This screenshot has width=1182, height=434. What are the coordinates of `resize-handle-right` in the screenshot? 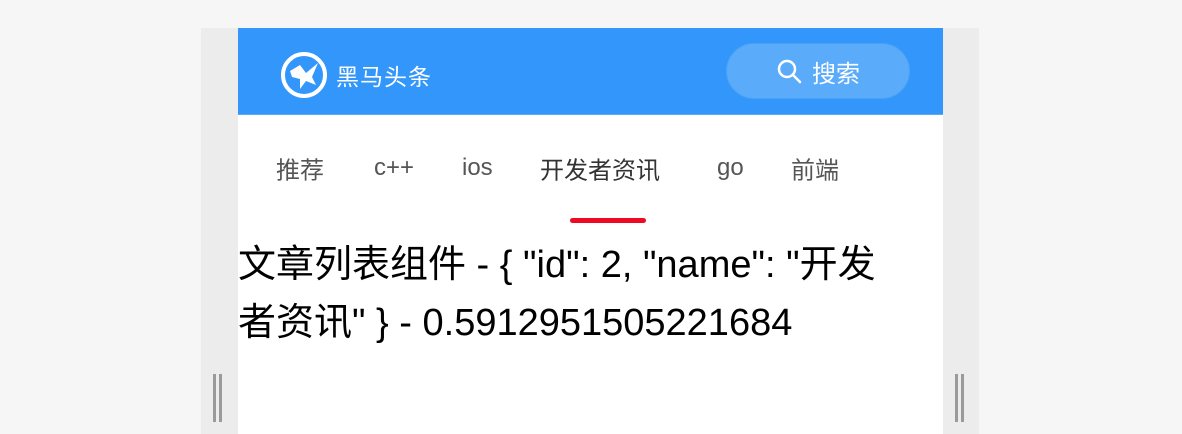 It's located at (959, 398).